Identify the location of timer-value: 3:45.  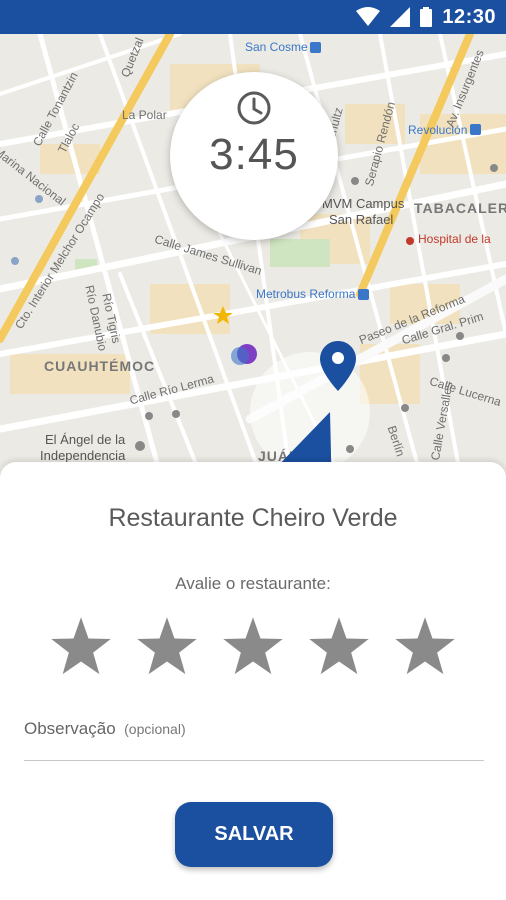
(254, 154).